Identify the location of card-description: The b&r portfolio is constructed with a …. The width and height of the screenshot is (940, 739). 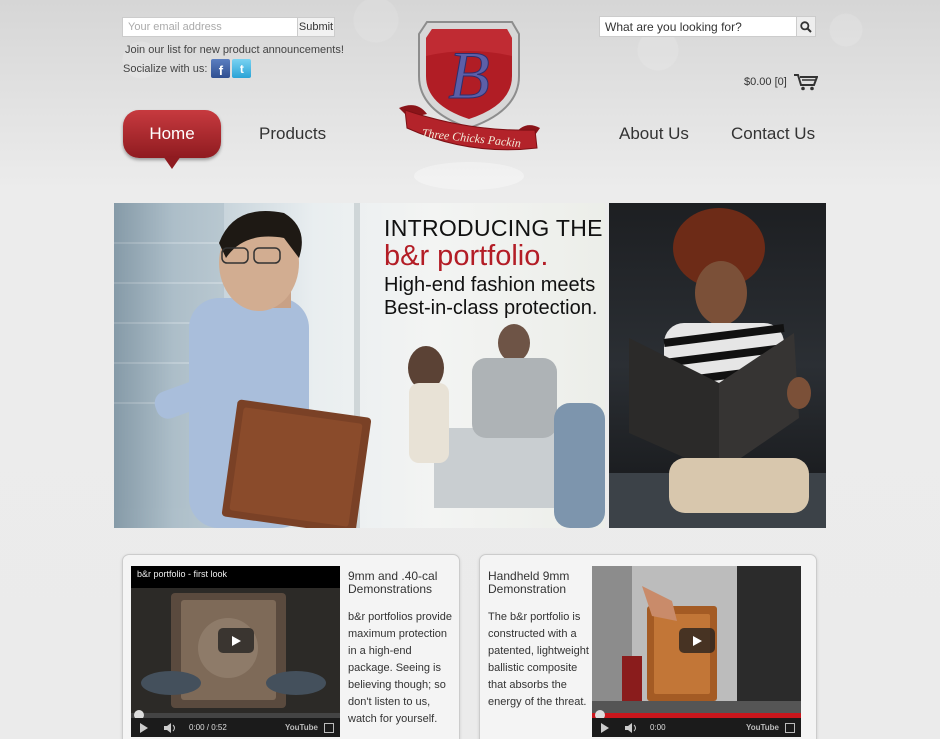
(538, 659).